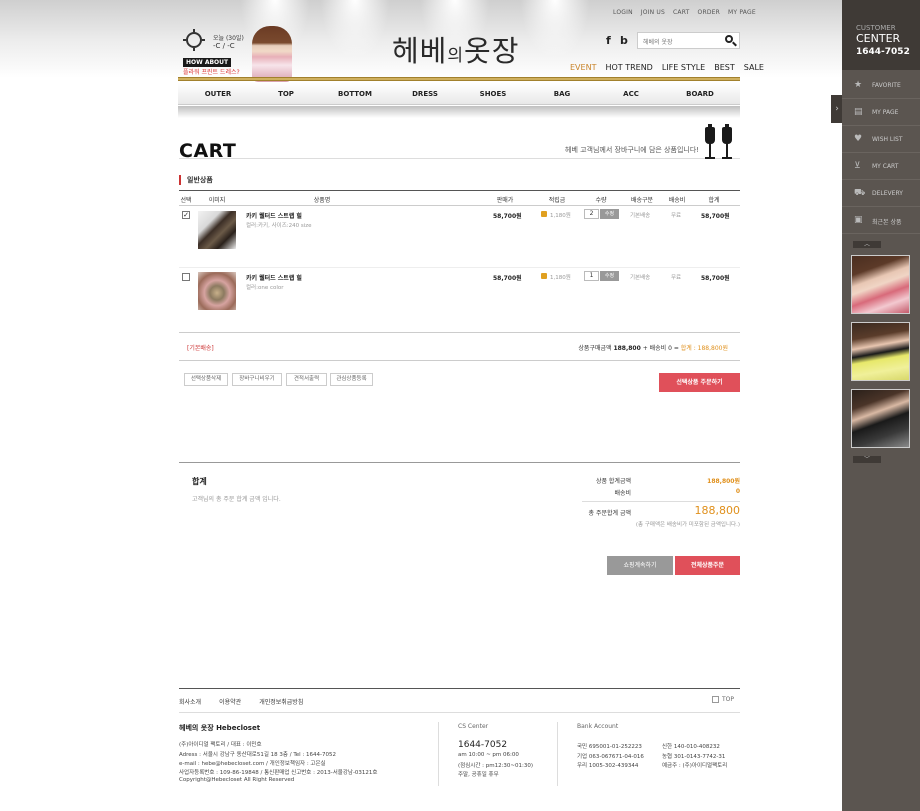 This screenshot has height=811, width=920. Describe the element at coordinates (186, 215) in the screenshot. I see `item-checkbox: ✓` at that location.